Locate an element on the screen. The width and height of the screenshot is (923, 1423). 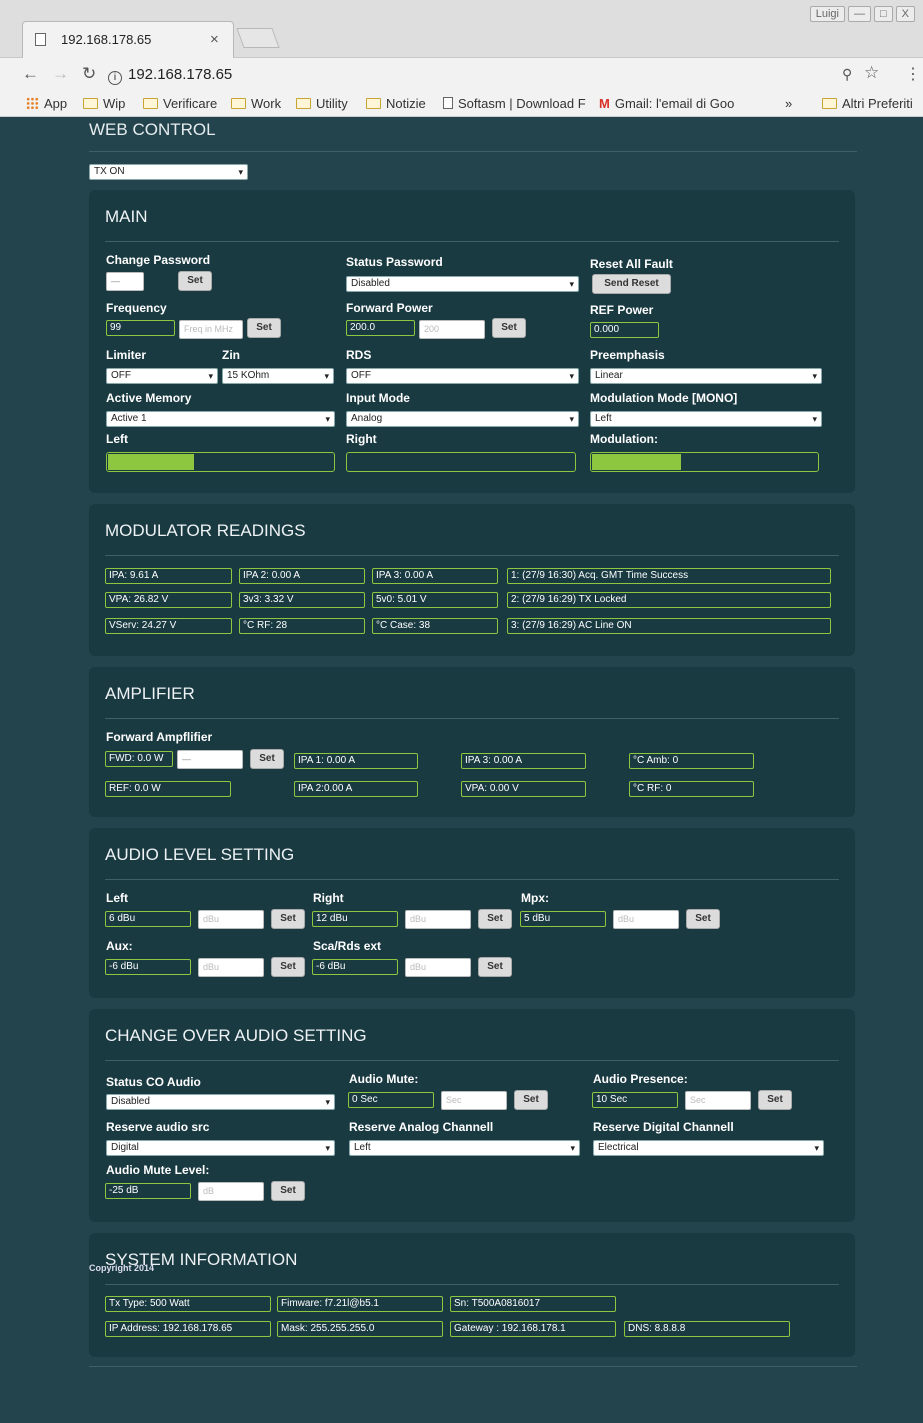
frequency-input: Freq in MHz is located at coordinates (211, 329).